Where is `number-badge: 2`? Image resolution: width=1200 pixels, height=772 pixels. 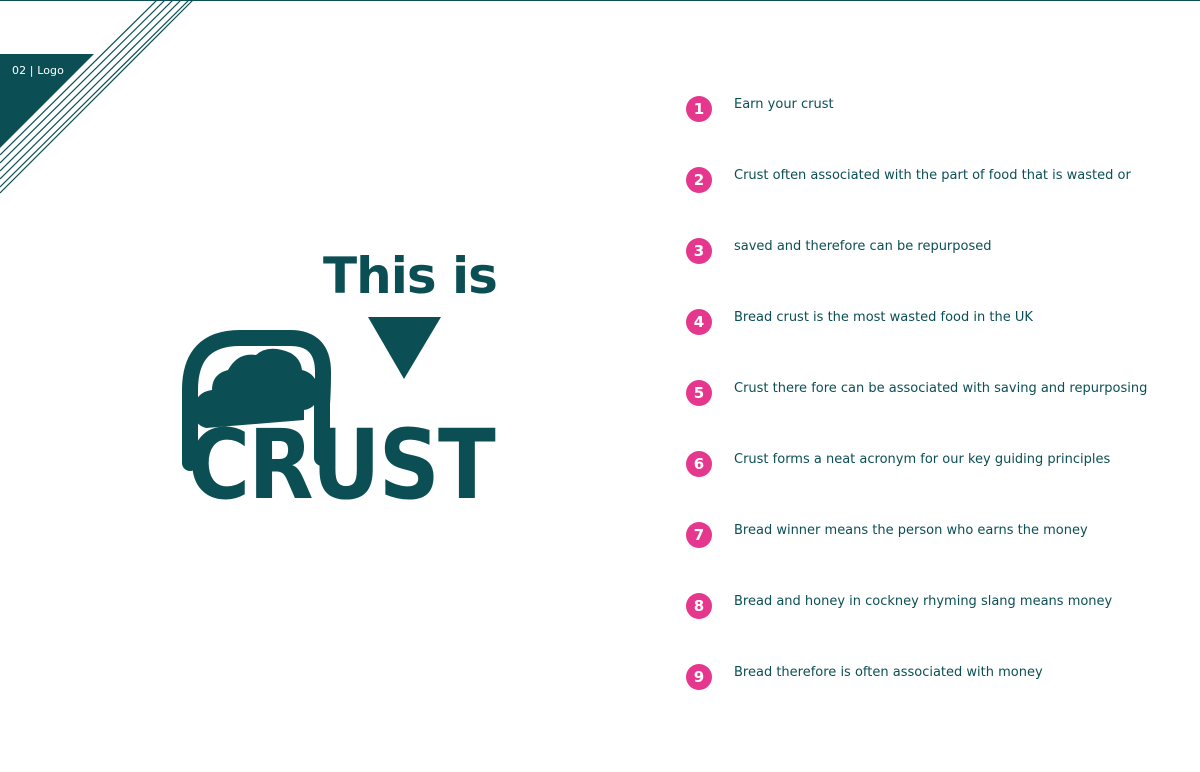 number-badge: 2 is located at coordinates (699, 180).